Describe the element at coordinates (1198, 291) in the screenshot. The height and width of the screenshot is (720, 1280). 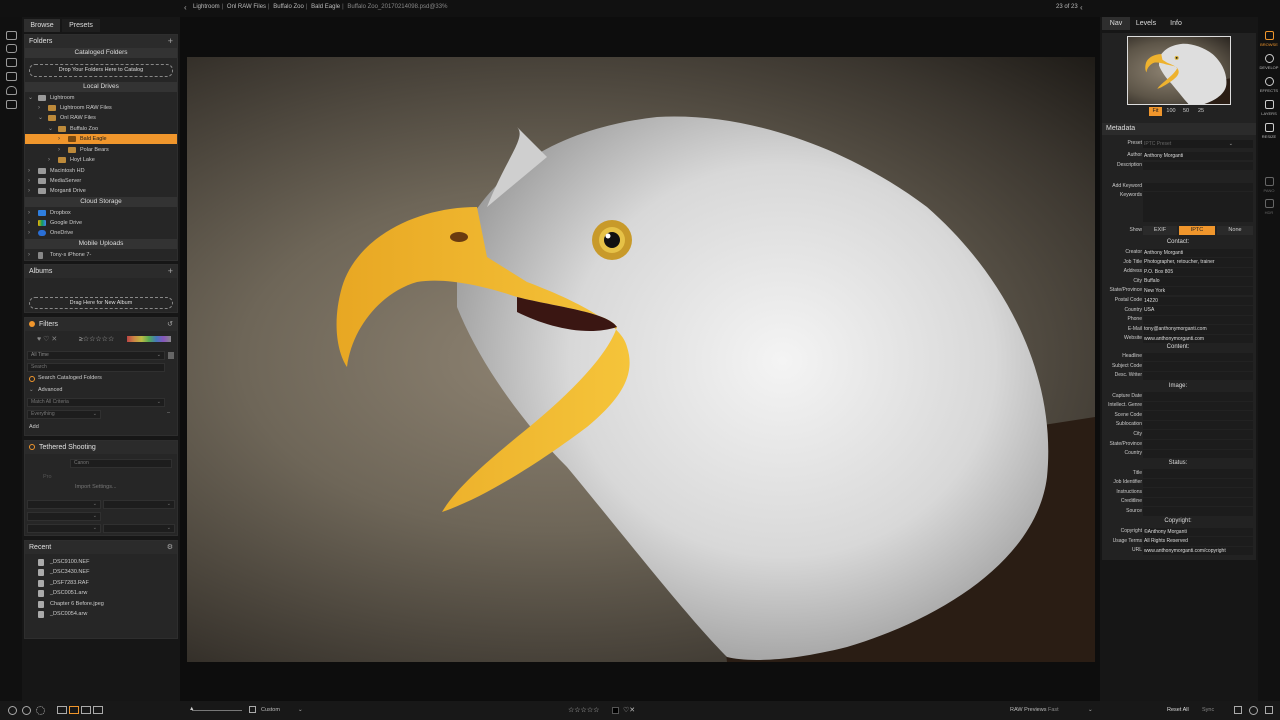
I see `metadata-field-value: New York` at that location.